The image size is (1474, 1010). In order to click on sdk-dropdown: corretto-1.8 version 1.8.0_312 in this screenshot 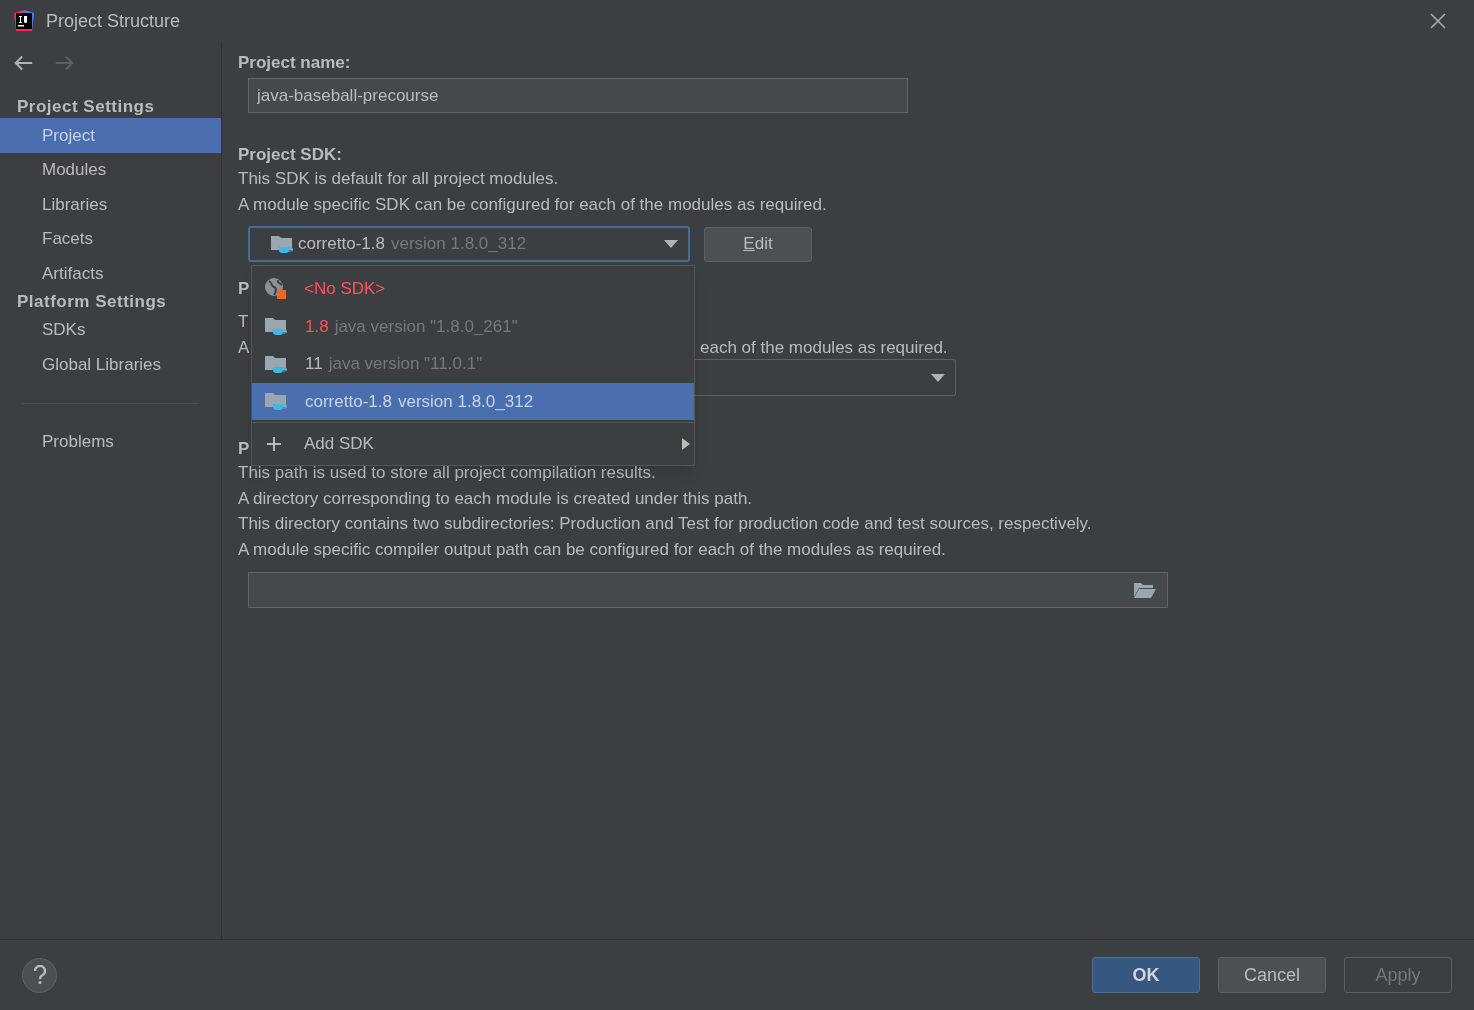, I will do `click(469, 244)`.